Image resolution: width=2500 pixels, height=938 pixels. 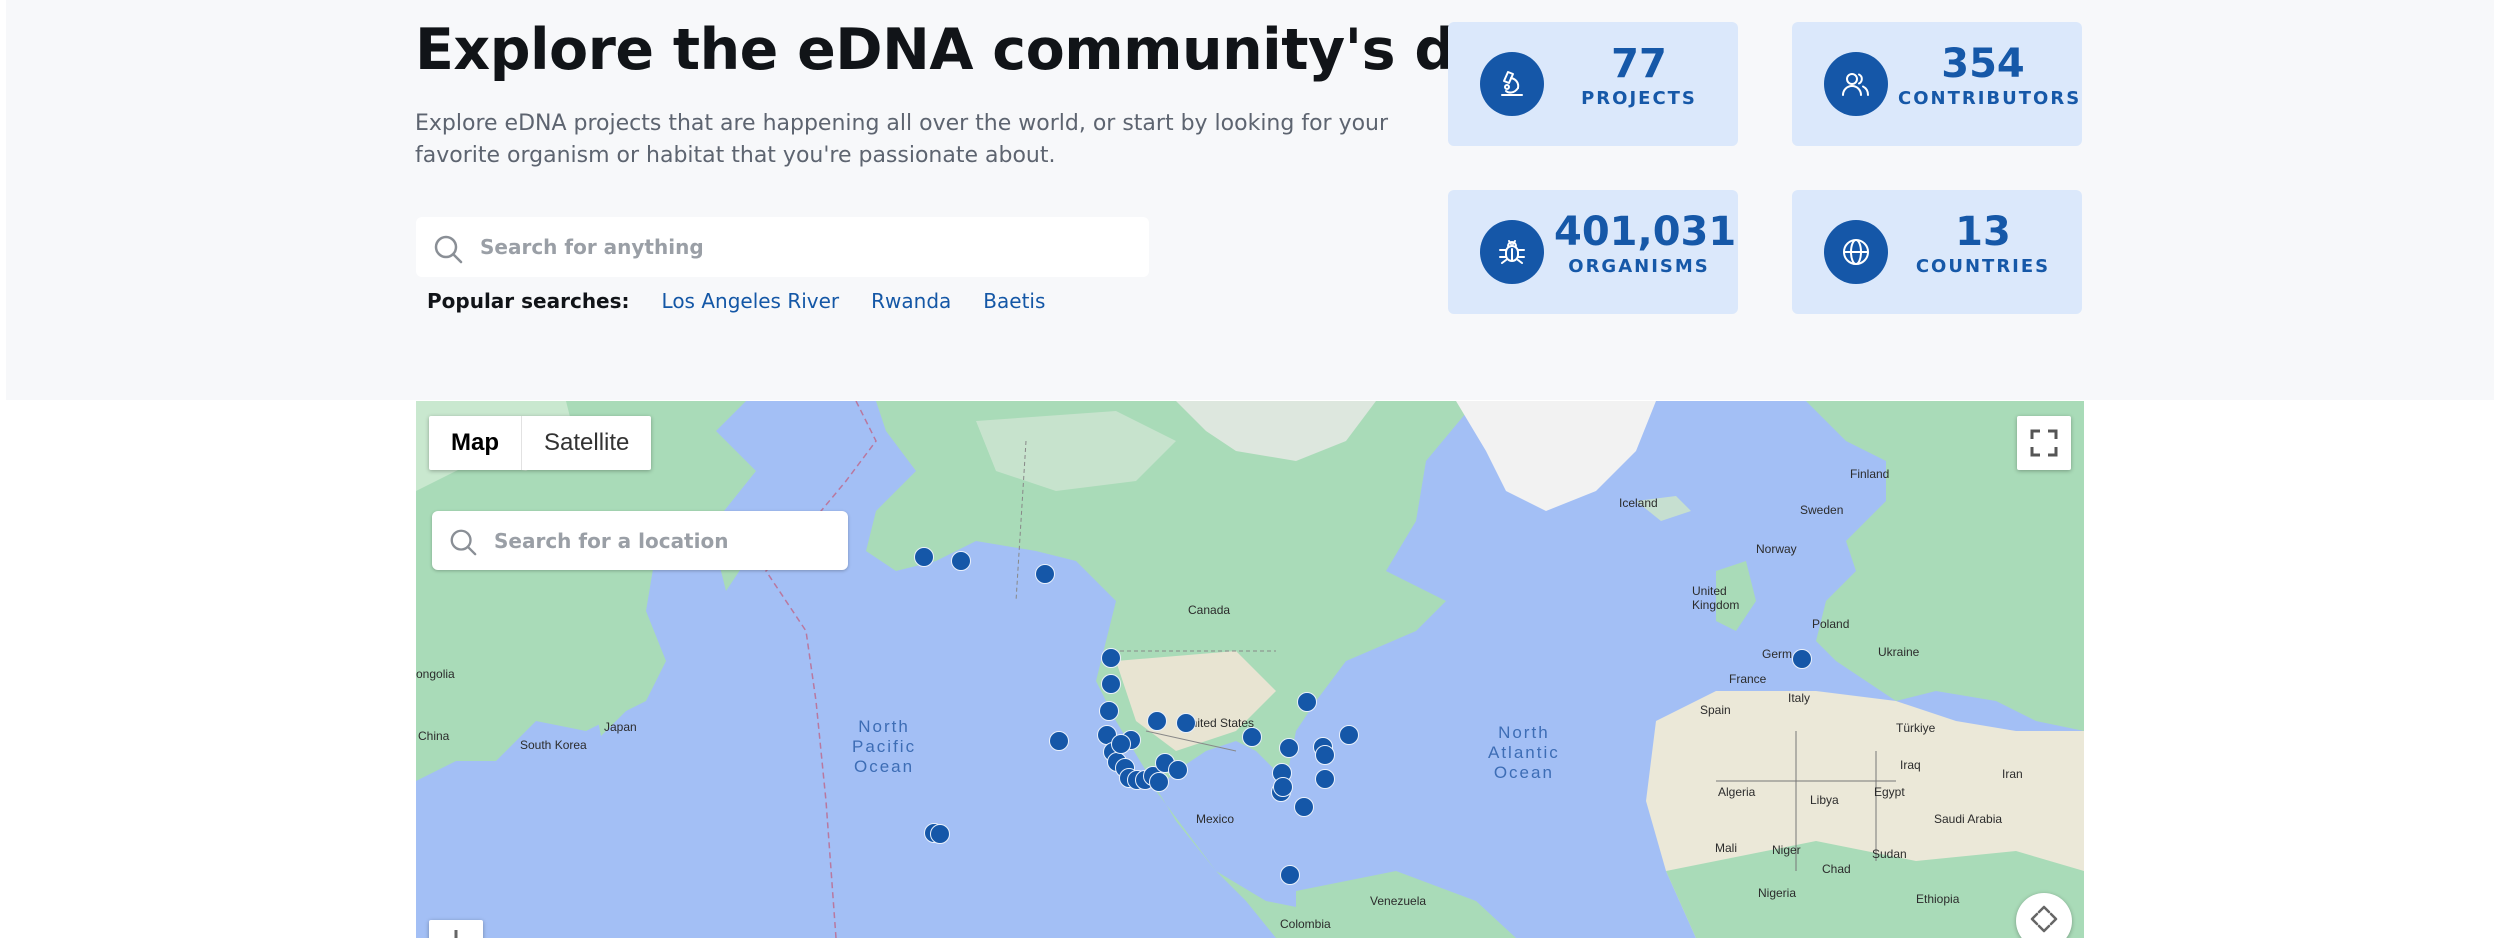 I want to click on users-icon, so click(x=1855, y=84).